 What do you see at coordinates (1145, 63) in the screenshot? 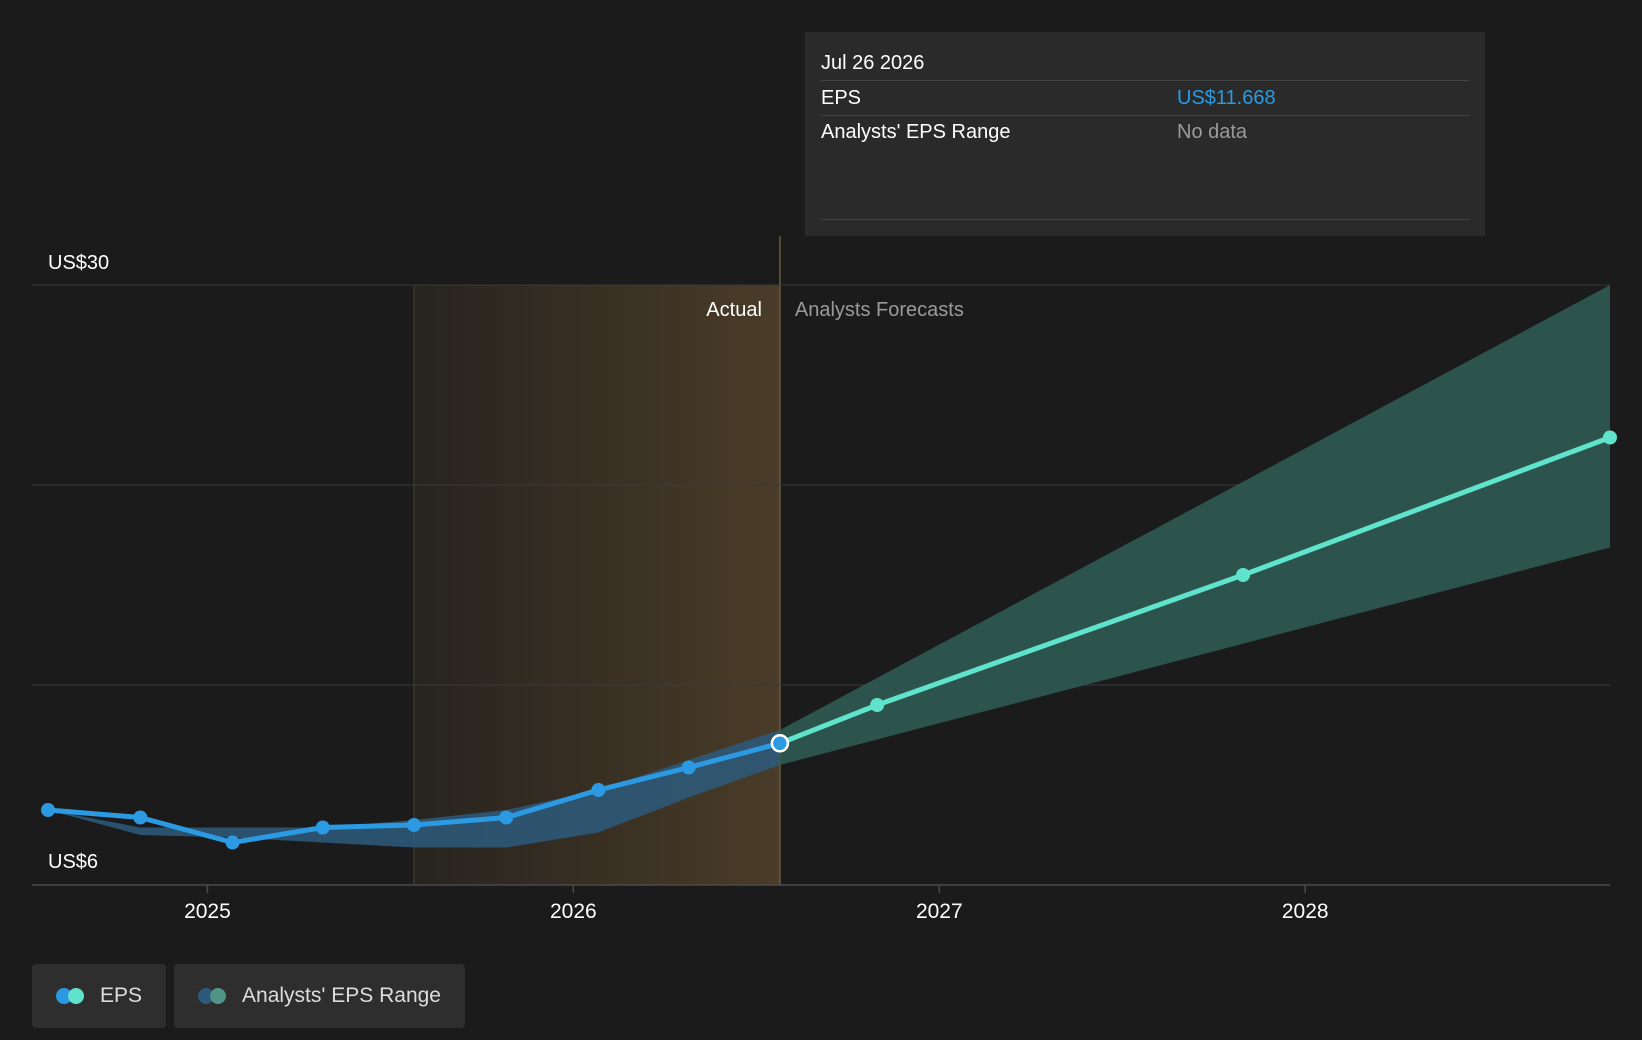
I see `tooltip-date-row: Jul 26 2026` at bounding box center [1145, 63].